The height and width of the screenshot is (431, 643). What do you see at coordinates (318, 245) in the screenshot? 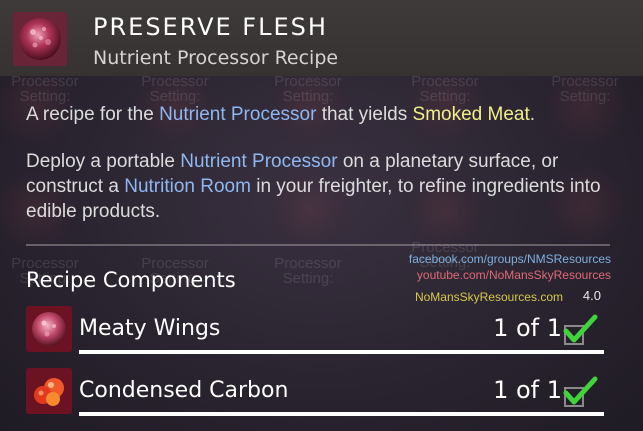
I see `section-divider` at bounding box center [318, 245].